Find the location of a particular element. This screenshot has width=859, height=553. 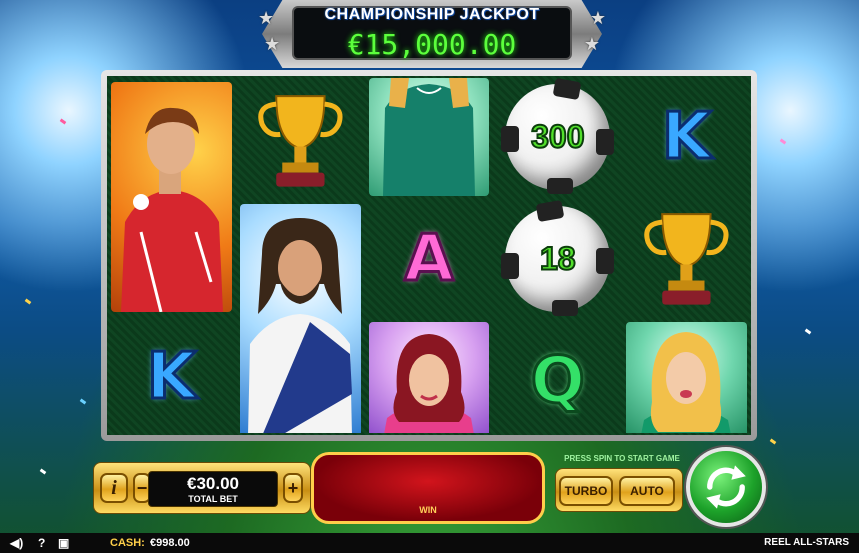

game-name: REEL ALL-STARS is located at coordinates (806, 542).